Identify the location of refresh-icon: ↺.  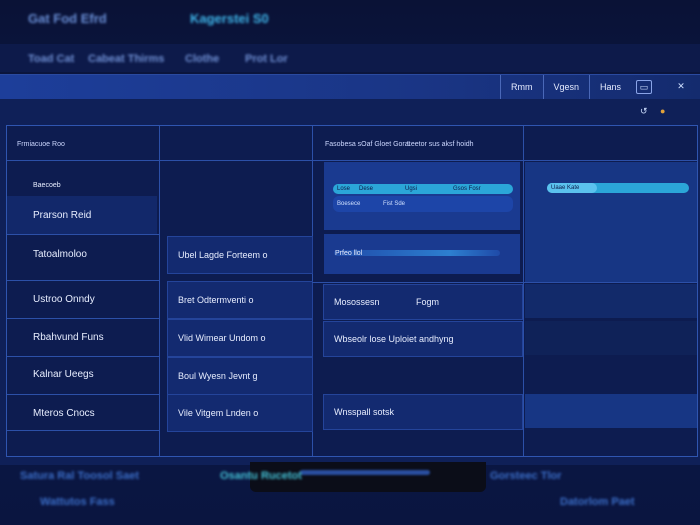
(644, 111).